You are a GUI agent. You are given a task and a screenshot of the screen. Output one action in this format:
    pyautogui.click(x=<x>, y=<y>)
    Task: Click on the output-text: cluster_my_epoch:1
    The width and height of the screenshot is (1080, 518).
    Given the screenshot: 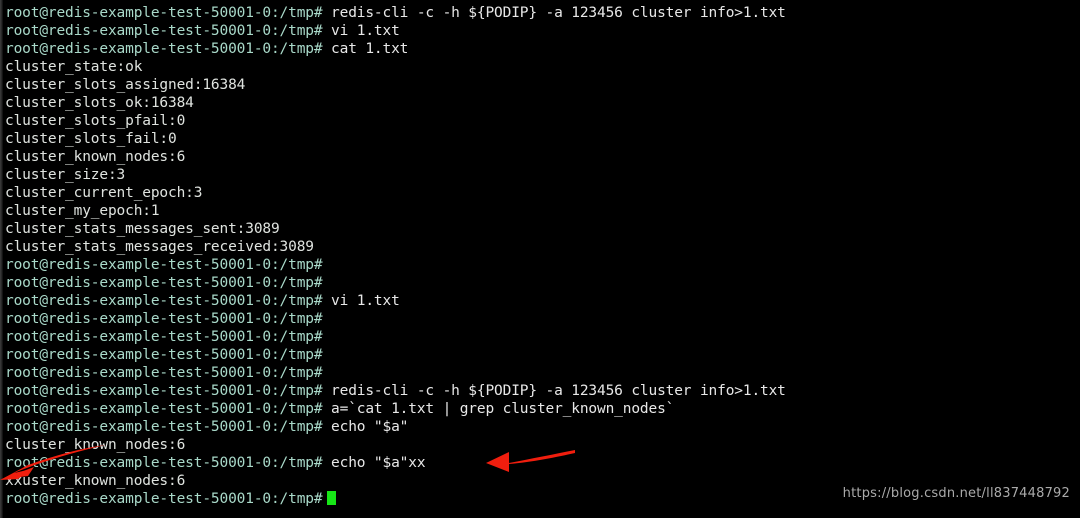 What is the action you would take?
    pyautogui.click(x=82, y=211)
    